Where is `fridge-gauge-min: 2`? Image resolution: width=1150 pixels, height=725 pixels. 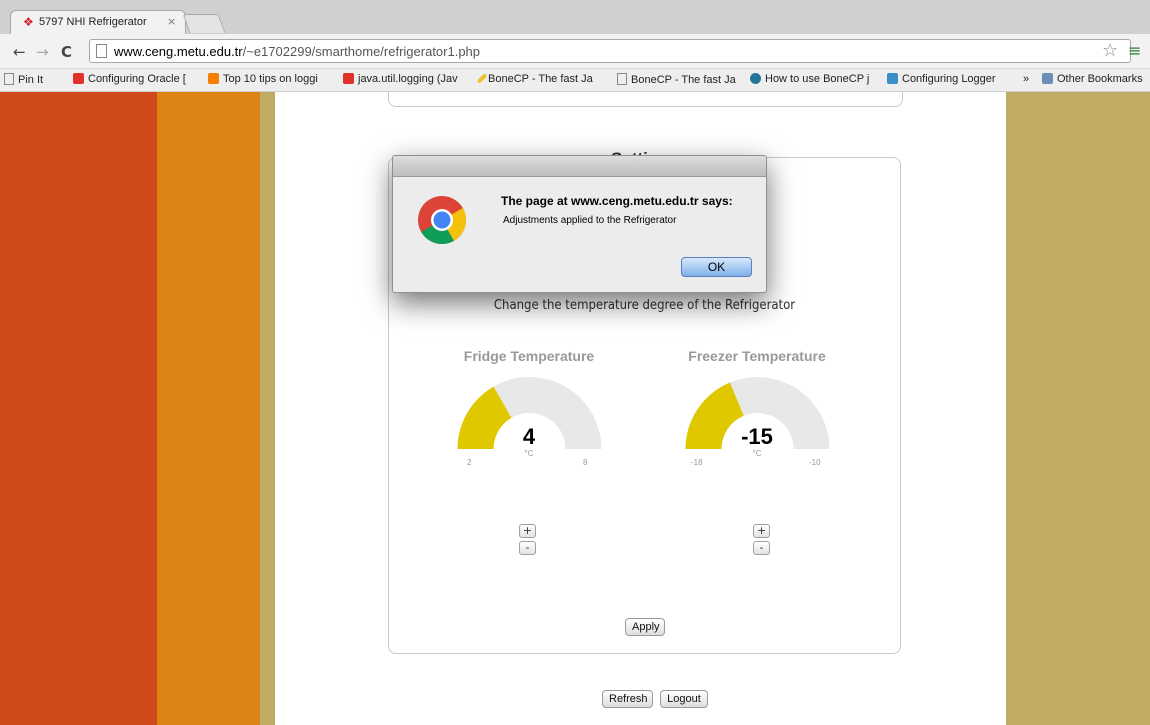
fridge-gauge-min: 2 is located at coordinates (469, 462).